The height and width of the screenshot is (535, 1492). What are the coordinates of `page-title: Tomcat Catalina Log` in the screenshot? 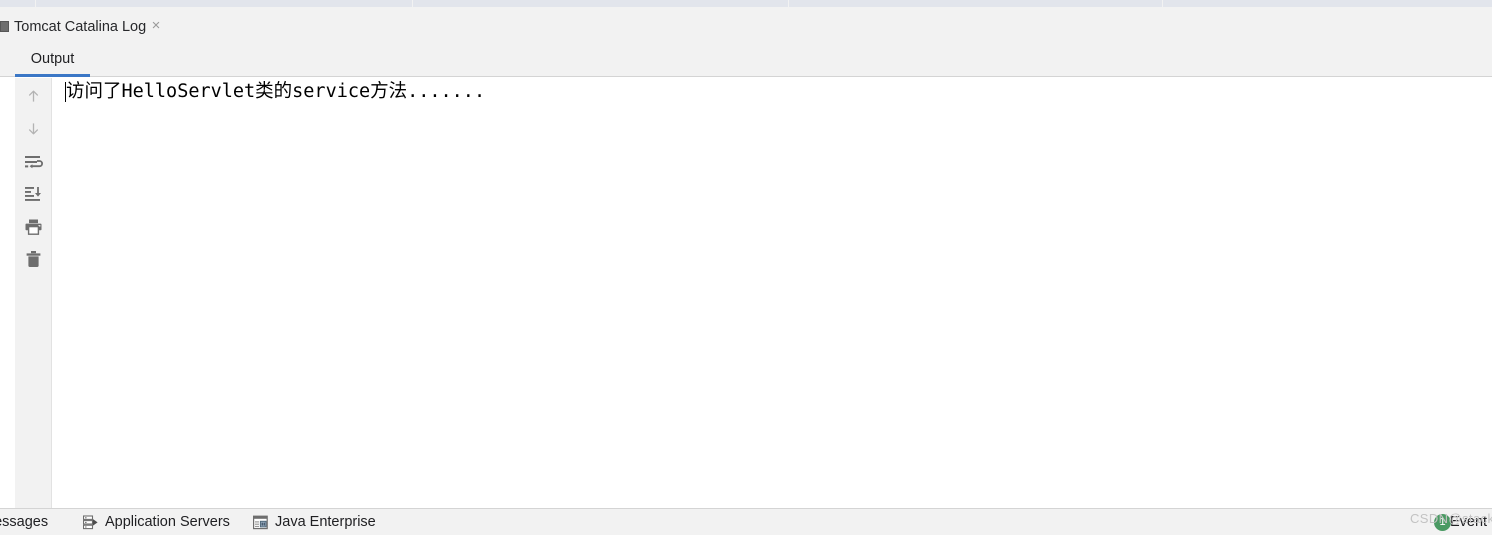 It's located at (80, 27).